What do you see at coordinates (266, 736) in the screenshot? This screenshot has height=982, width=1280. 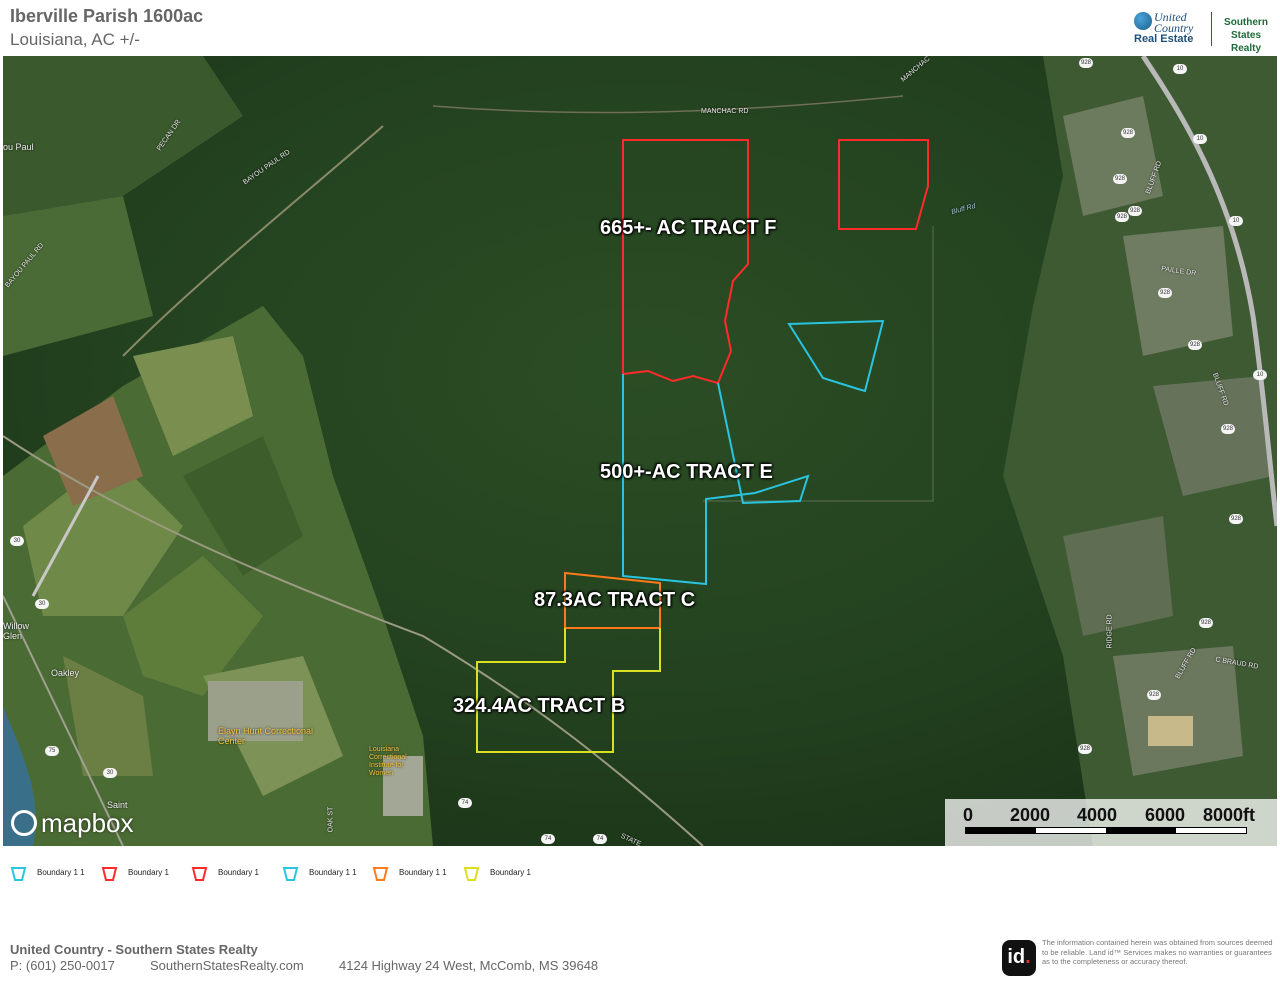 I see `poi-label: Elayn Hunt Correctional Center` at bounding box center [266, 736].